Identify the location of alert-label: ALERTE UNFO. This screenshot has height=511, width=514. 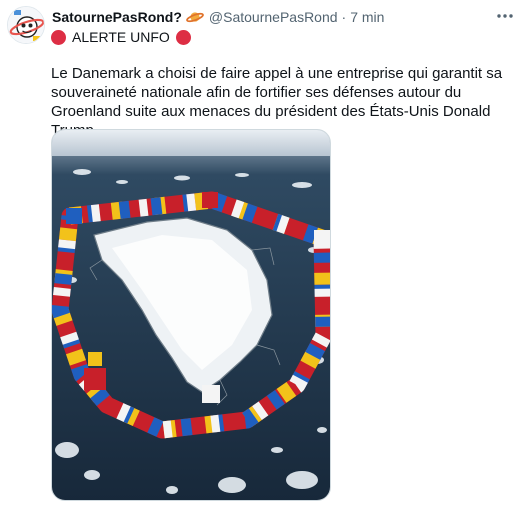
(121, 37).